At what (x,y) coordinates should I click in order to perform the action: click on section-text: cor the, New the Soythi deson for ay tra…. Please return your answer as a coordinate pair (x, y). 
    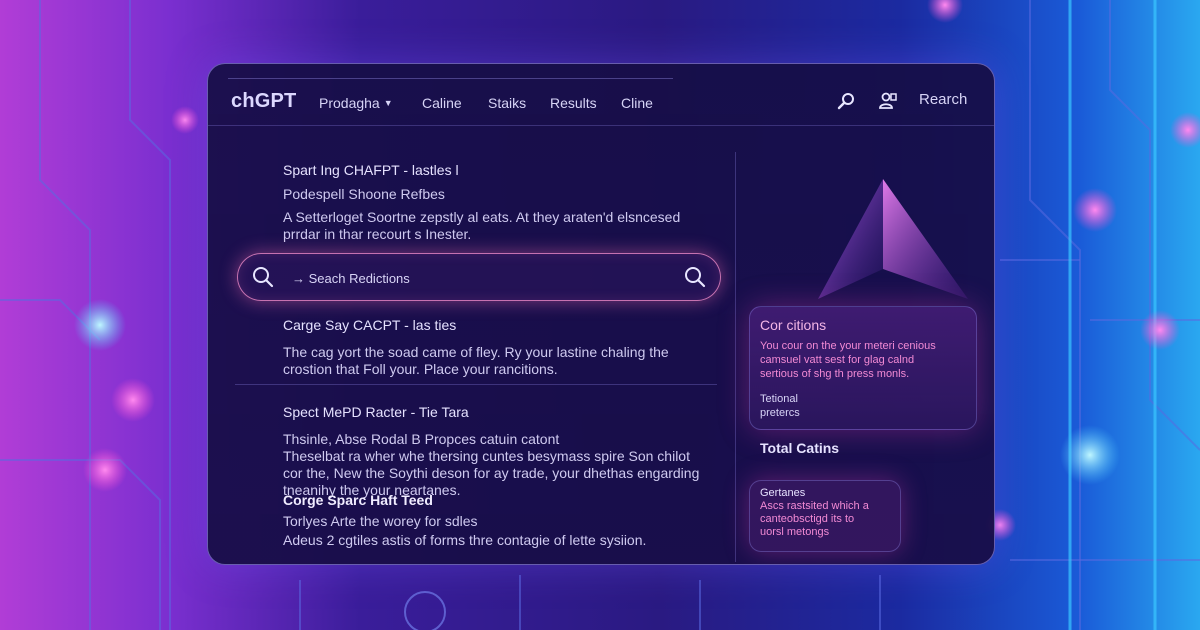
    Looking at the image, I should click on (491, 473).